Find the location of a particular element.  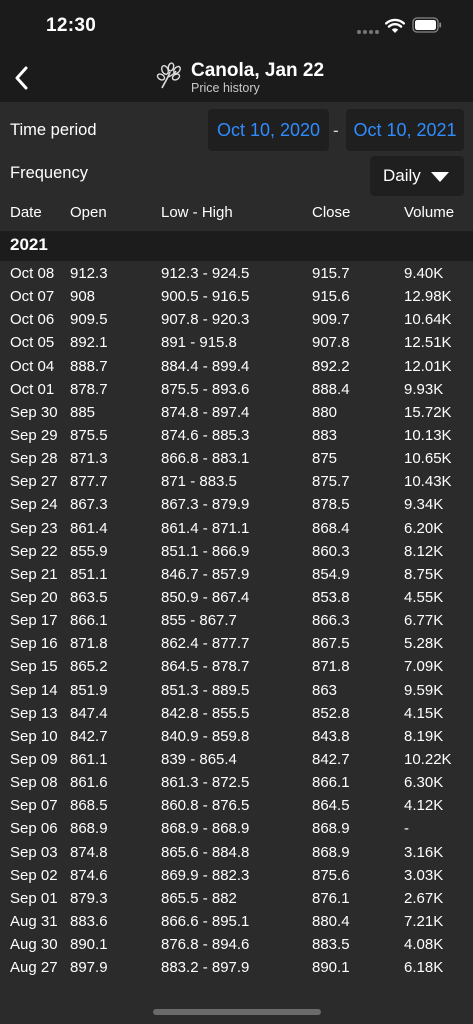

cell-open: 897.9 is located at coordinates (89, 968).